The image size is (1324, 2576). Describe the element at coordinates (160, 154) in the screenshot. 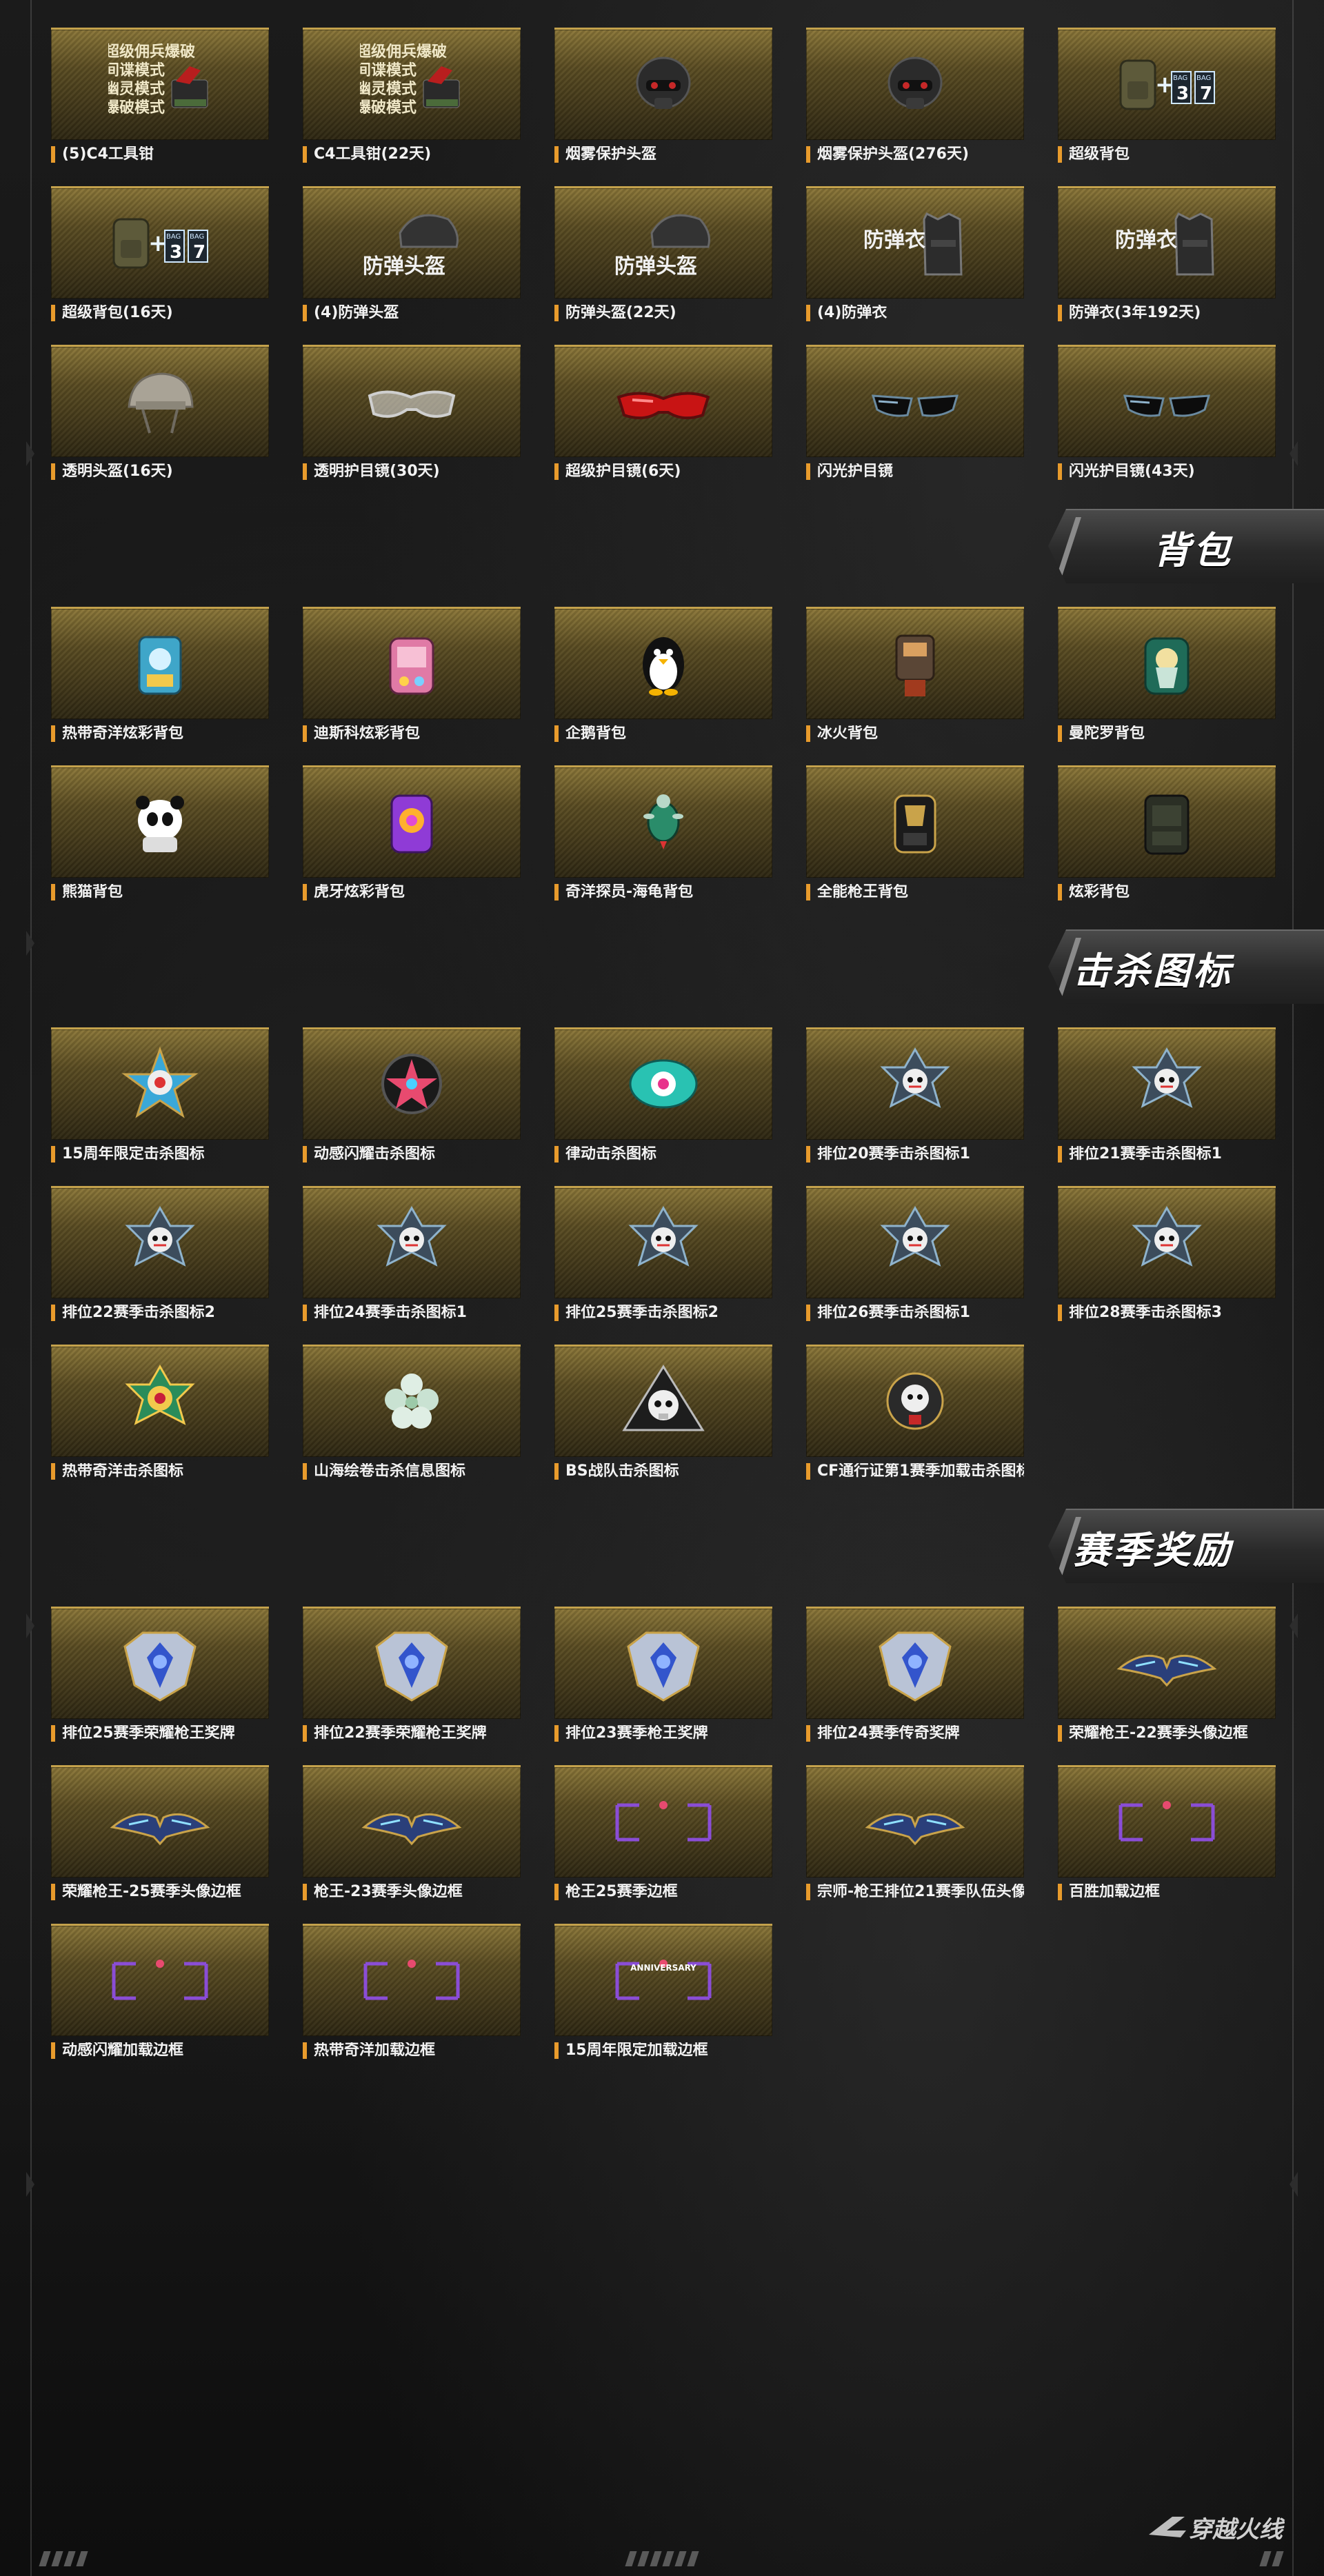

I see `item-label: (5)C4工具钳` at that location.